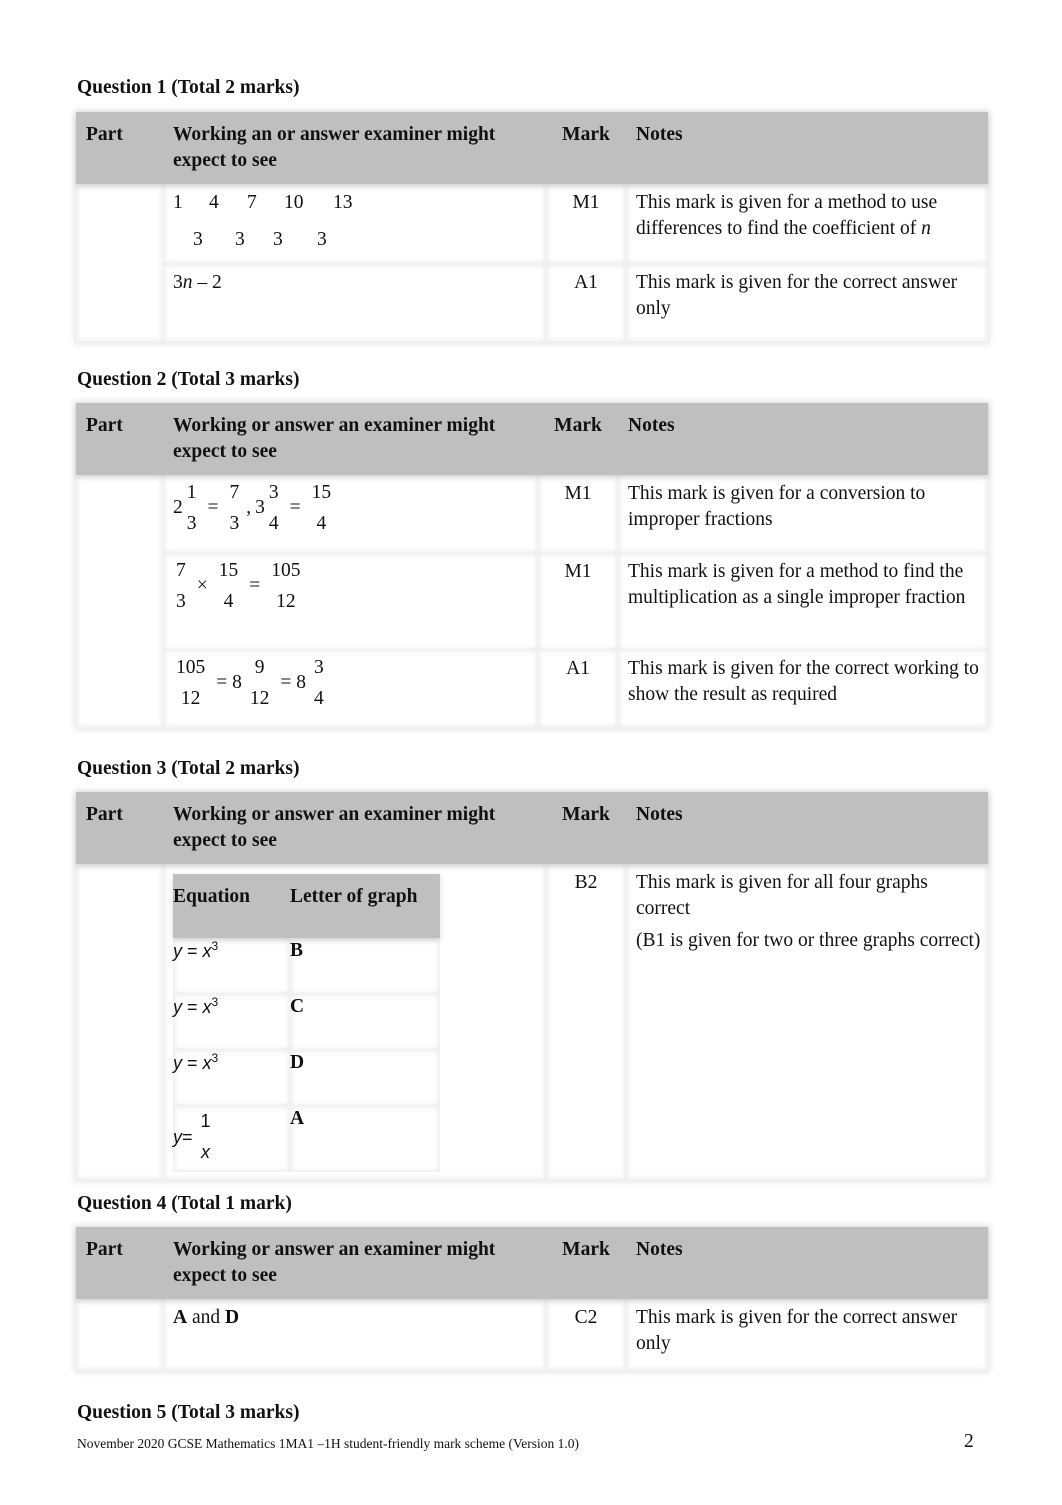  What do you see at coordinates (205, 1121) in the screenshot?
I see `numerator: 1` at bounding box center [205, 1121].